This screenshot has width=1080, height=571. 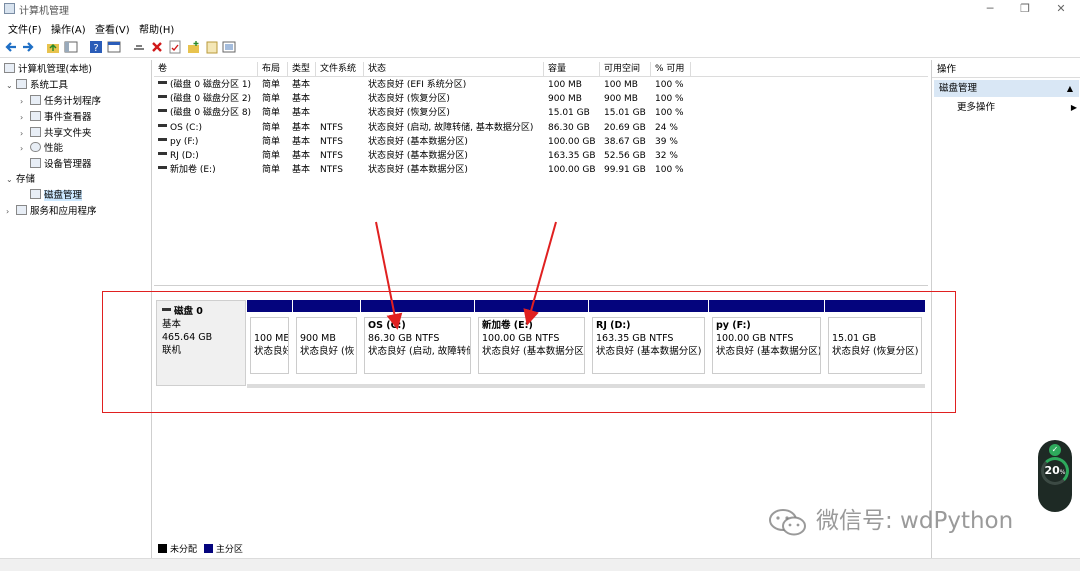 I want to click on tree-device-manager: 设备管理器, so click(x=61, y=164).